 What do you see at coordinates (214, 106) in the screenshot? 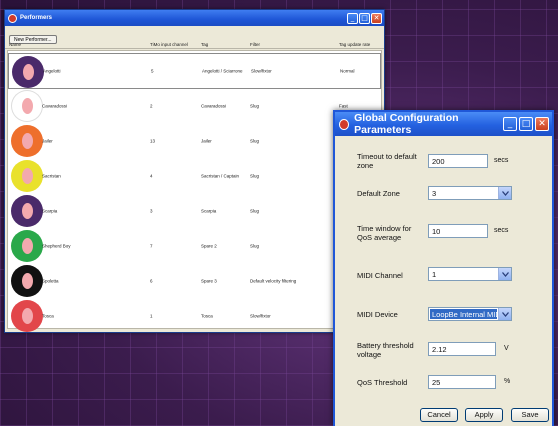
I see `cell-tag: Cavaradossi` at bounding box center [214, 106].